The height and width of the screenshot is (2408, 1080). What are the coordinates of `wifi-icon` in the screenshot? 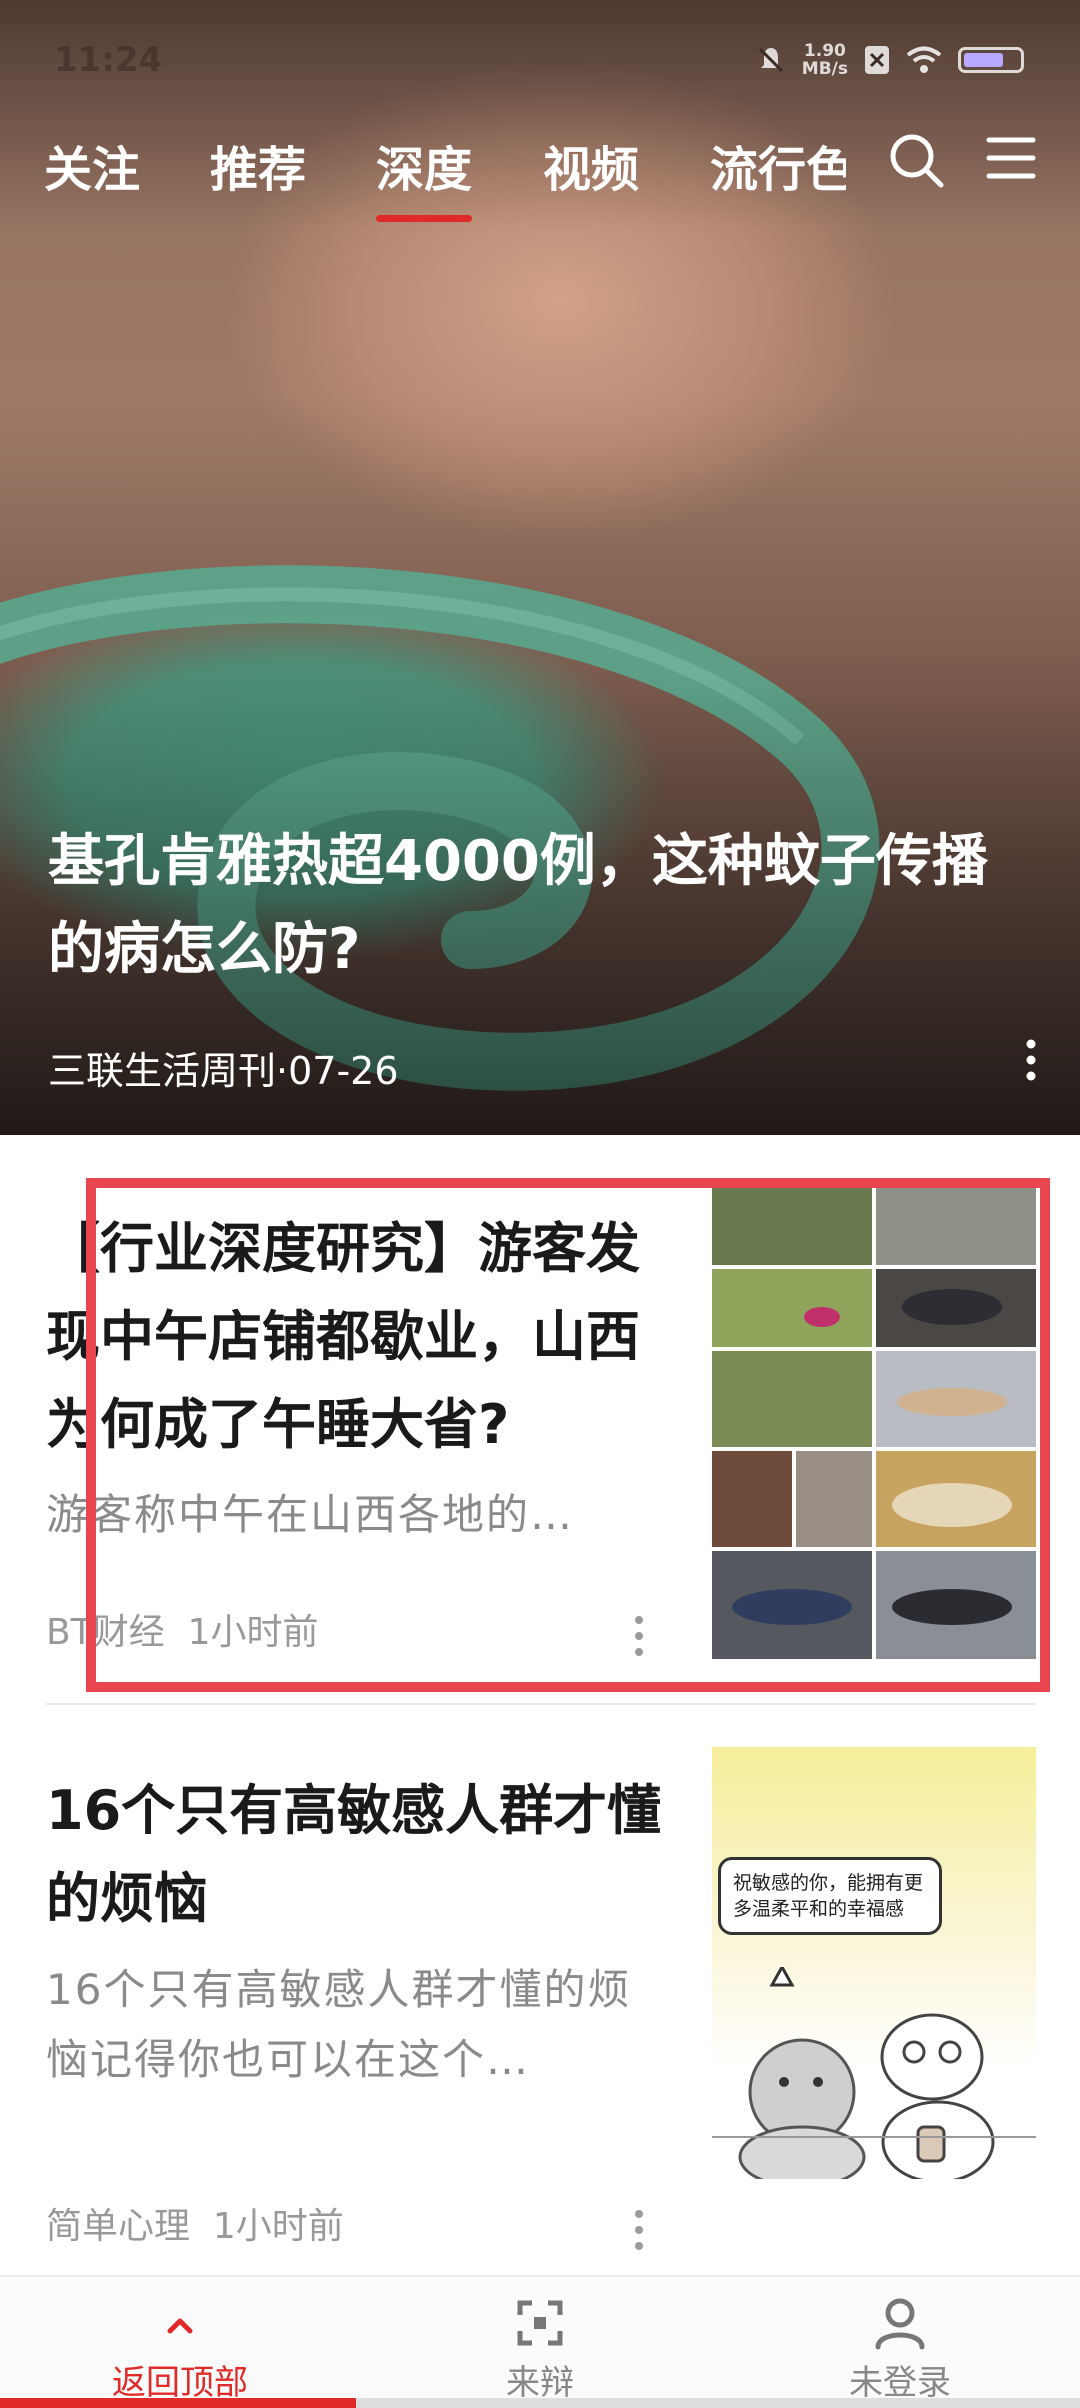 It's located at (924, 59).